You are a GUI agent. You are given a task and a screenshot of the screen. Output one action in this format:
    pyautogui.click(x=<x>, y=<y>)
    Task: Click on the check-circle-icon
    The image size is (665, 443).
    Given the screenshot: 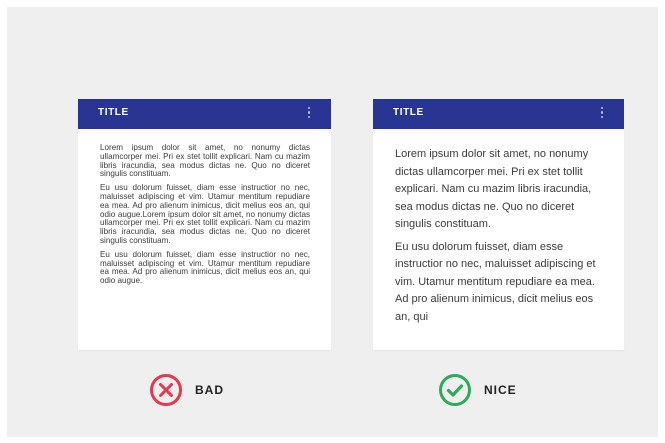 What is the action you would take?
    pyautogui.click(x=455, y=390)
    